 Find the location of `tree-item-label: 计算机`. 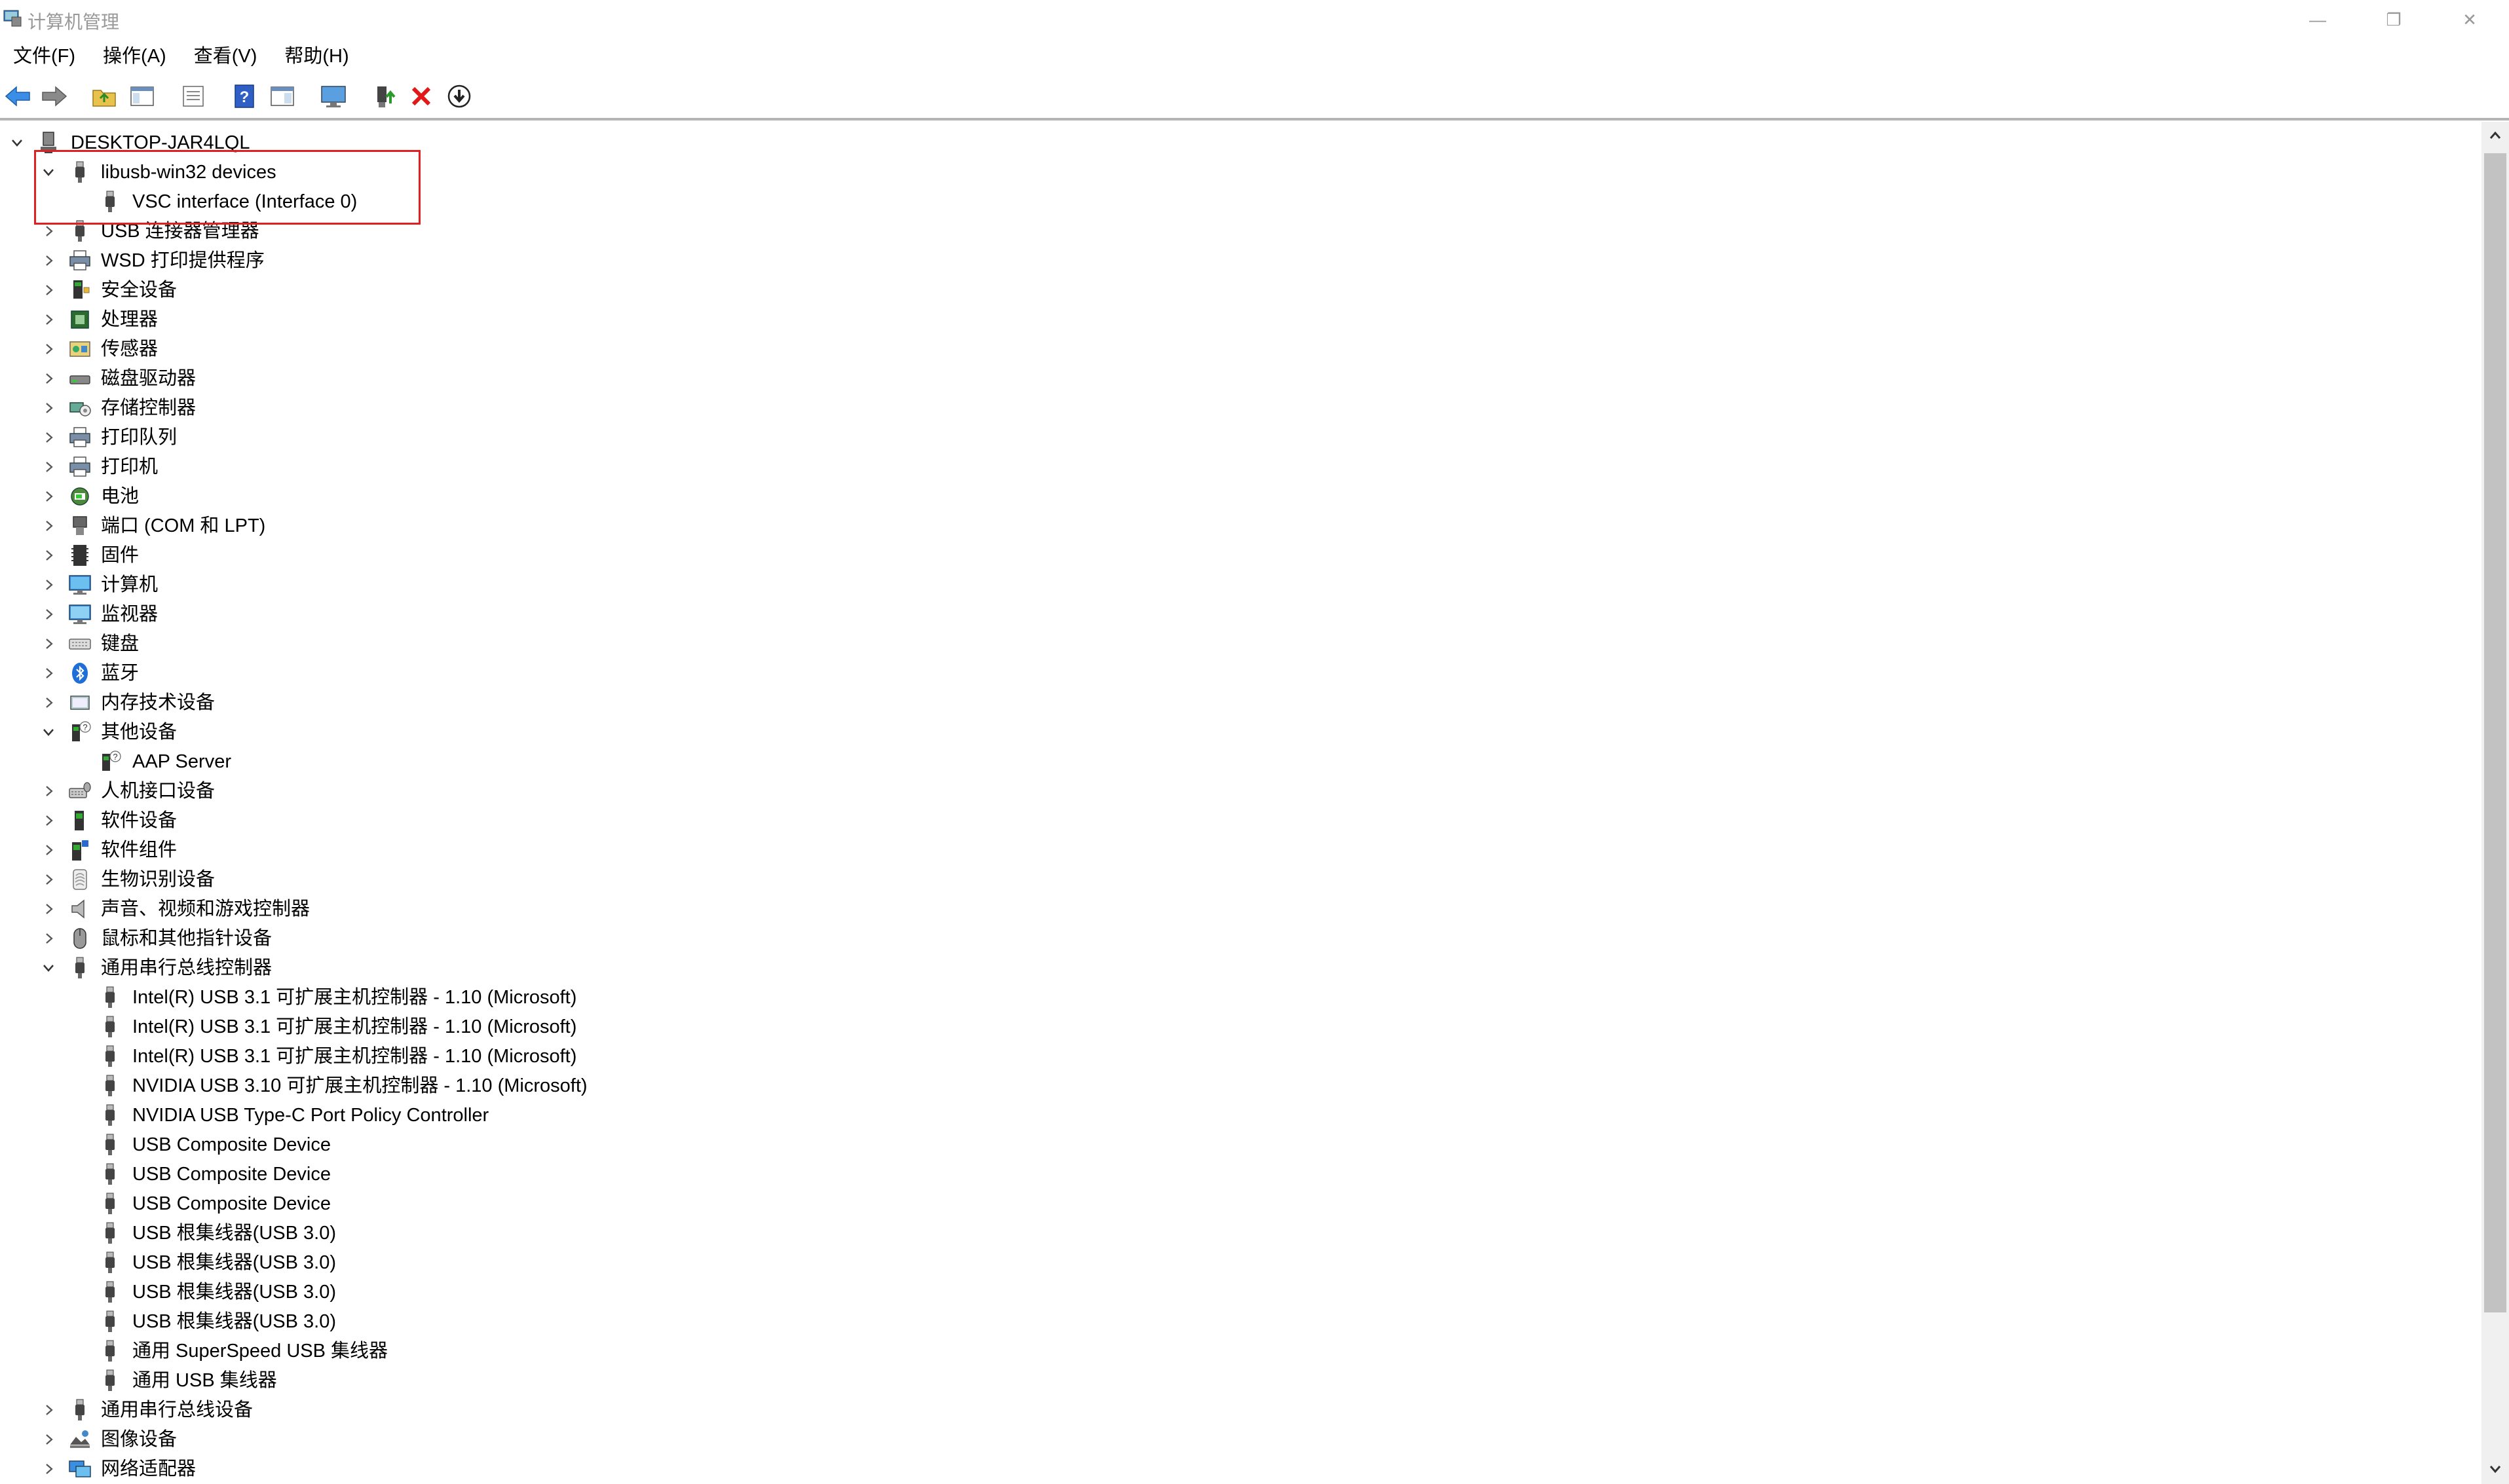

tree-item-label: 计算机 is located at coordinates (130, 584).